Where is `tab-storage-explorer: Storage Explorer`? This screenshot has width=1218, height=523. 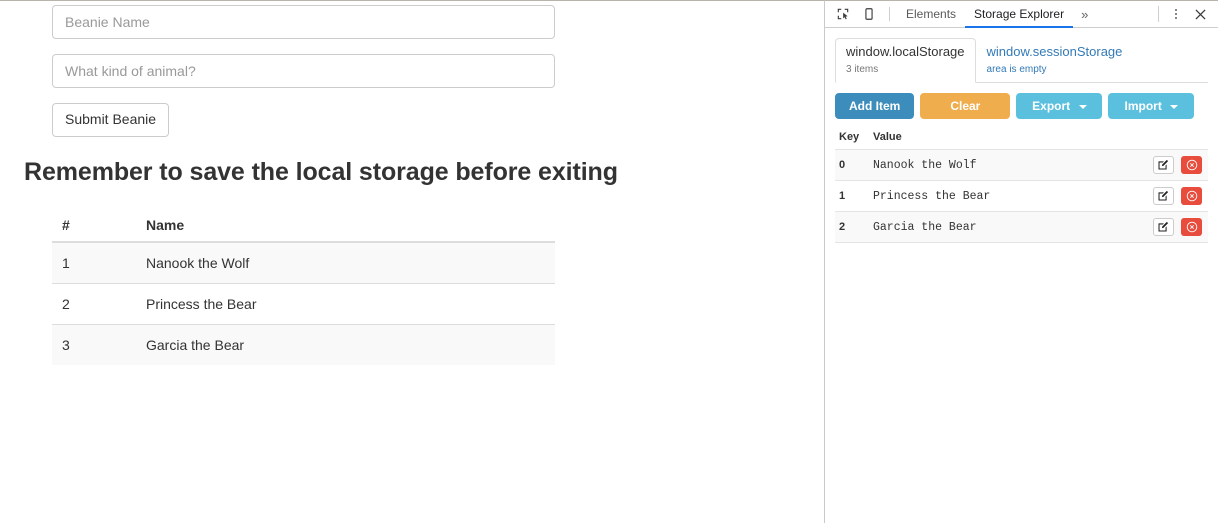 tab-storage-explorer: Storage Explorer is located at coordinates (1019, 14).